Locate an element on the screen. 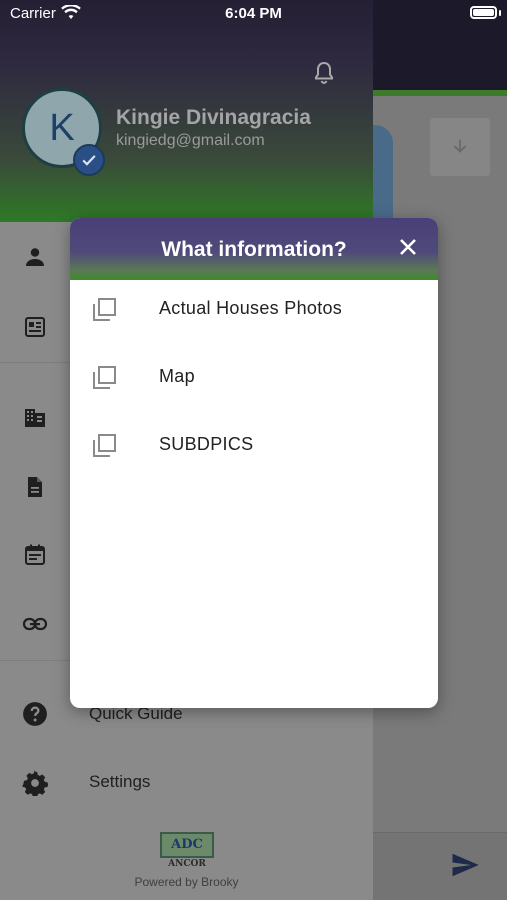  help-icon is located at coordinates (35, 714).